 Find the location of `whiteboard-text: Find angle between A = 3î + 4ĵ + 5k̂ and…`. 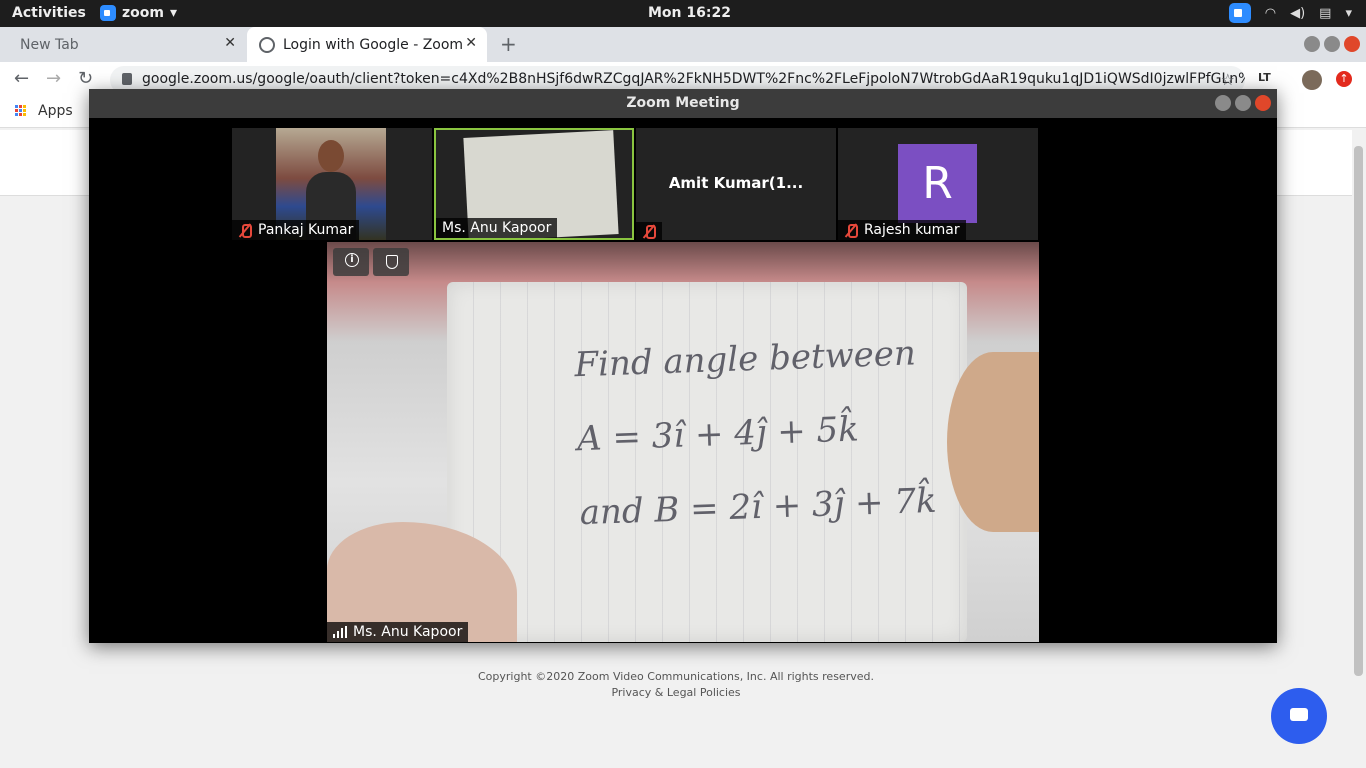

whiteboard-text: Find angle between A = 3î + 4ĵ + 5k̂ and… is located at coordinates (755, 433).